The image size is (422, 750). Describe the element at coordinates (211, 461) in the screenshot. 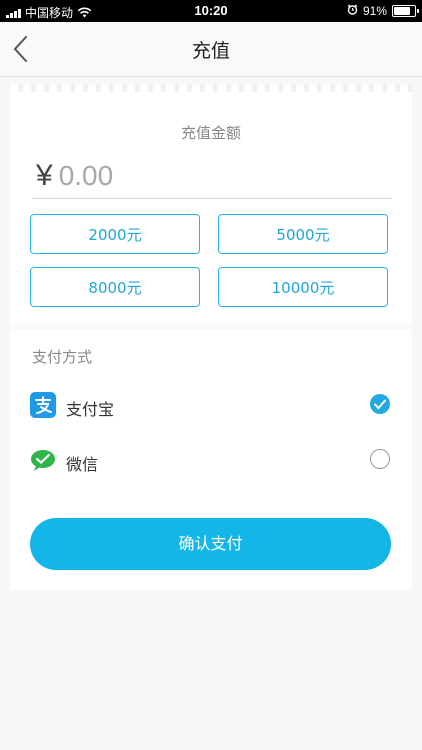

I see `payment-option-wechat: 微信` at that location.